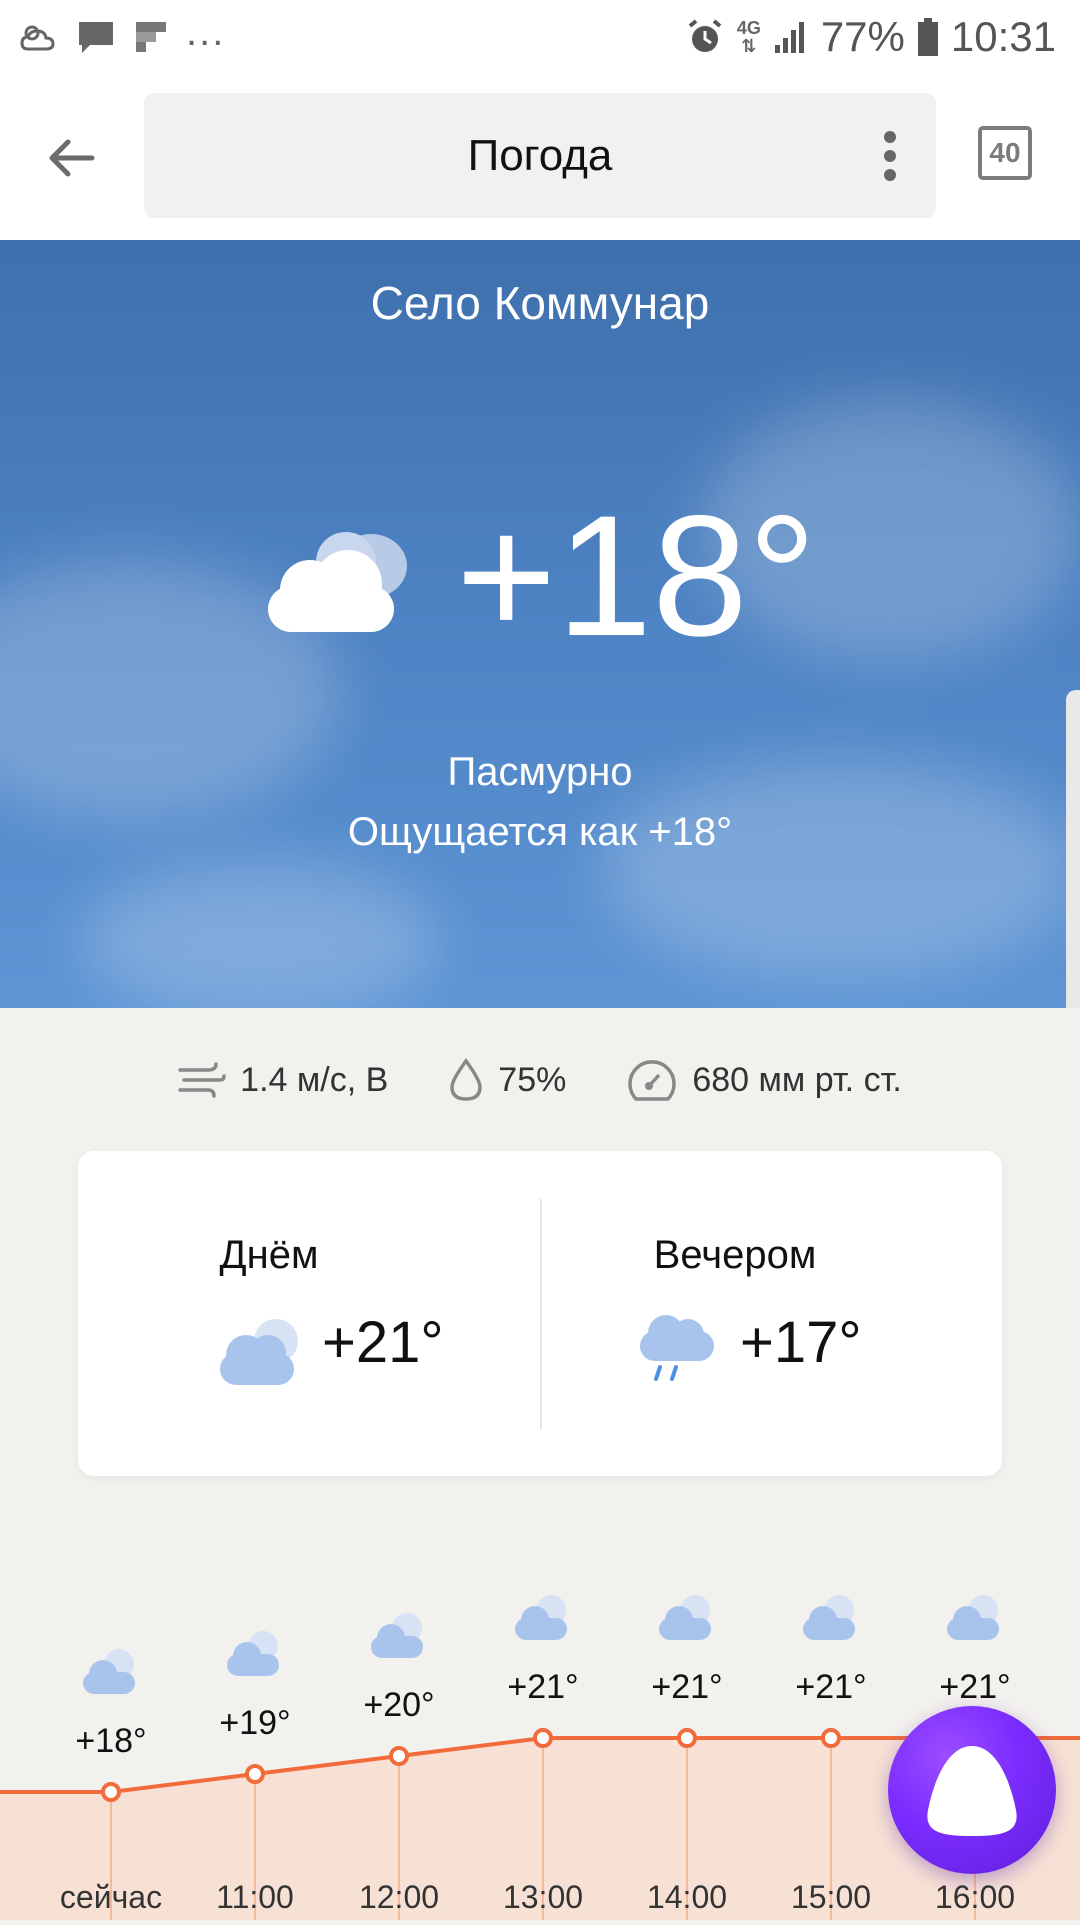 Image resolution: width=1080 pixels, height=1925 pixels. What do you see at coordinates (862, 36) in the screenshot?
I see `battery-percent: 77%` at bounding box center [862, 36].